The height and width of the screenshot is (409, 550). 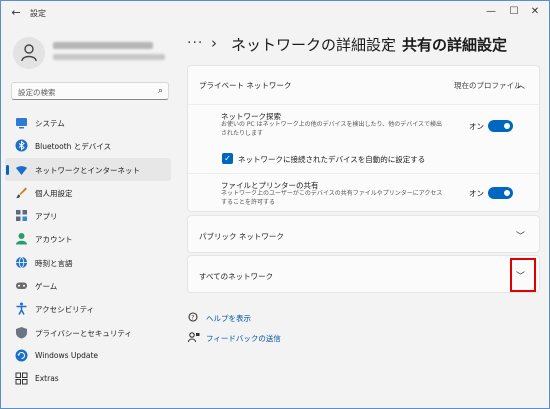 I want to click on avatar, so click(x=29, y=53).